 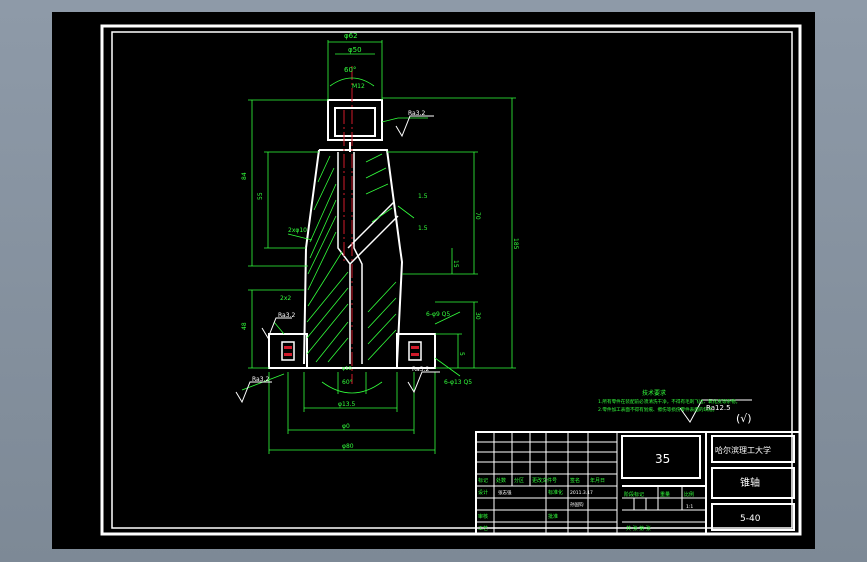 What do you see at coordinates (477, 216) in the screenshot?
I see `dim-h-mid: 70` at bounding box center [477, 216].